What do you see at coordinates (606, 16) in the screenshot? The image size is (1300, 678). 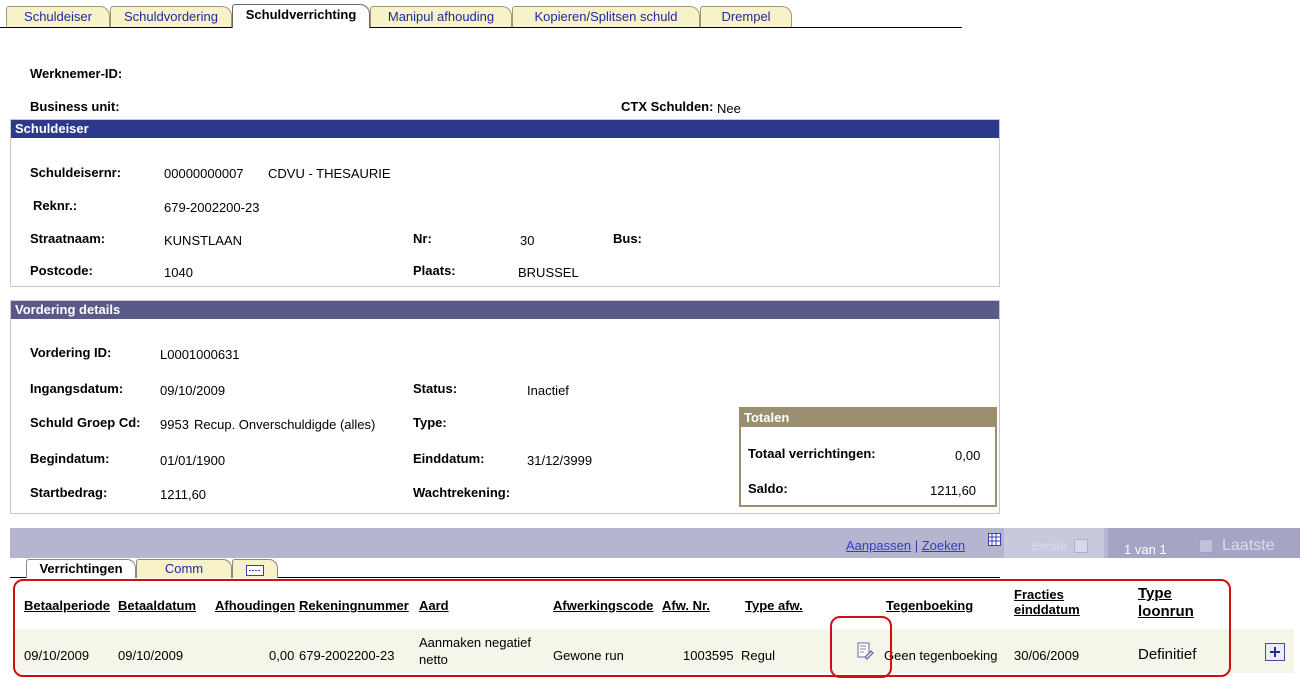 I see `tab-kopieren-splitsen: Kopieren/Splitsen schuld` at bounding box center [606, 16].